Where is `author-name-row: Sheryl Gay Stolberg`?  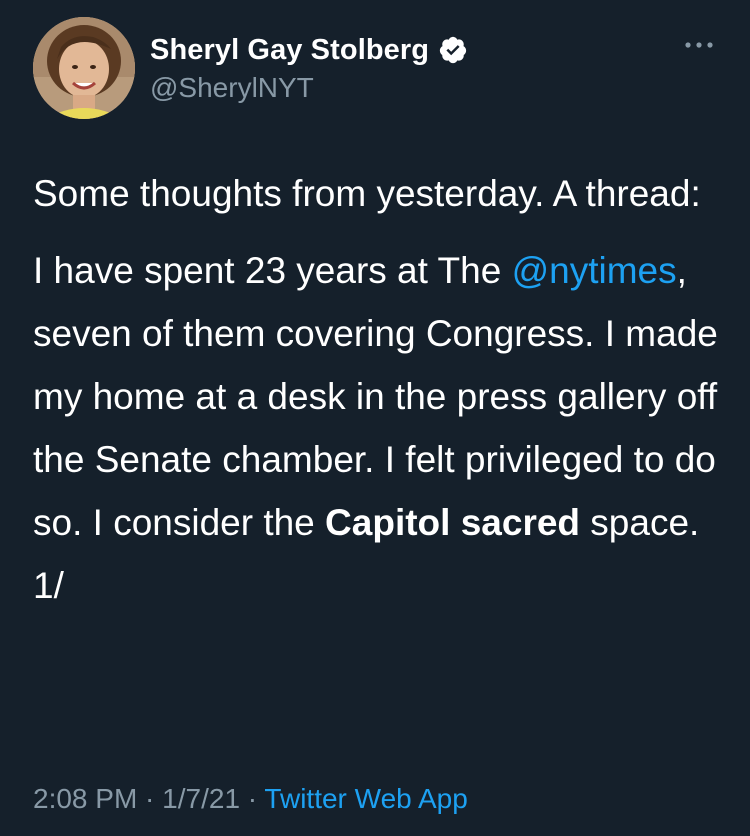 author-name-row: Sheryl Gay Stolberg is located at coordinates (309, 50).